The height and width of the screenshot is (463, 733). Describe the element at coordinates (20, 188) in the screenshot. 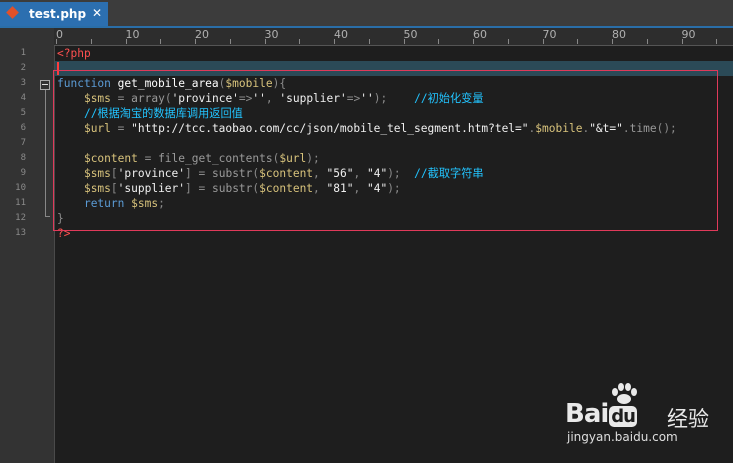

I see `line-number: 10` at that location.